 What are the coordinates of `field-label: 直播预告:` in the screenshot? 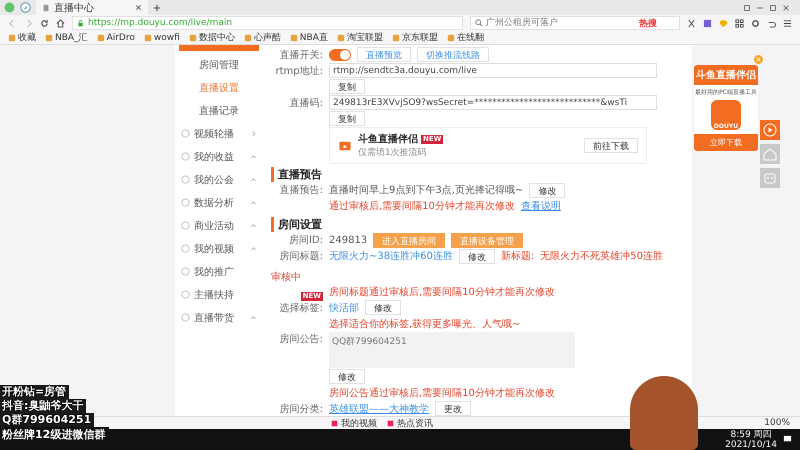 It's located at (300, 191).